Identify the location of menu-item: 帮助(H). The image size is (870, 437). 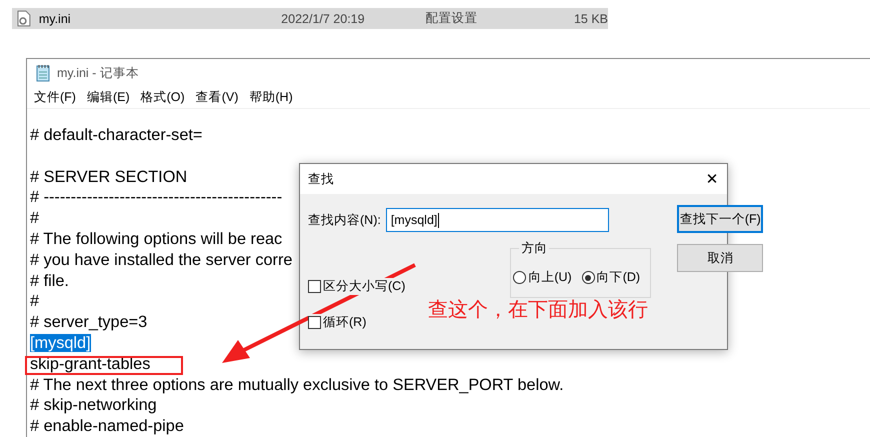
(271, 97).